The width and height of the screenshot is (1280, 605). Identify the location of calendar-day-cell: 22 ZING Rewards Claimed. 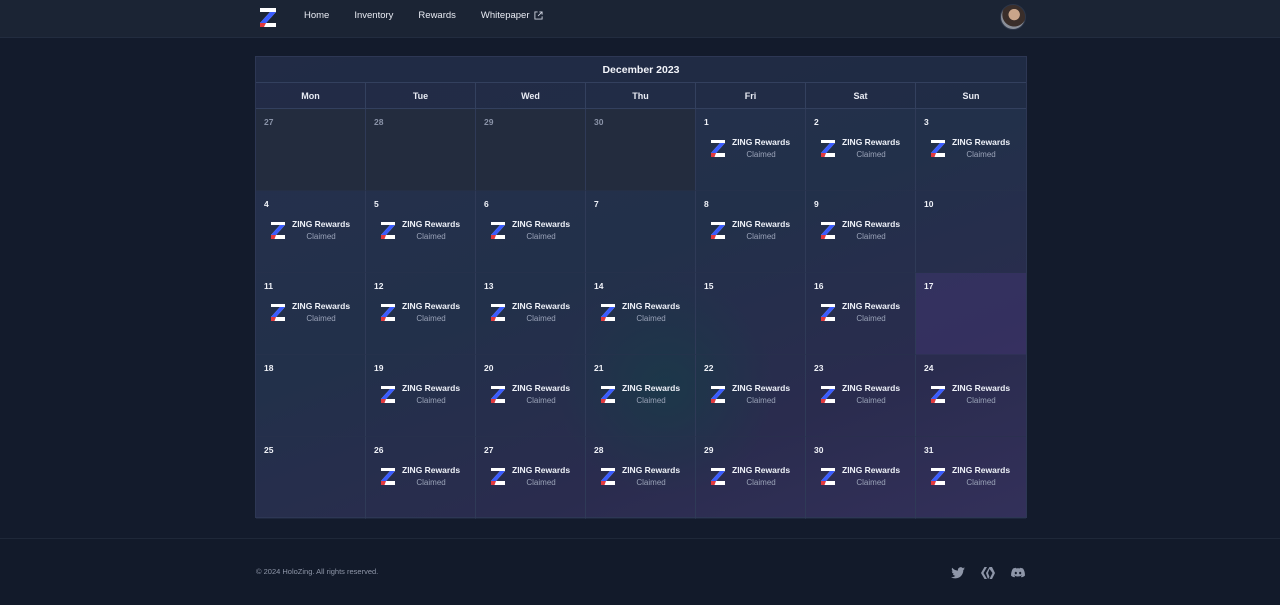
(751, 396).